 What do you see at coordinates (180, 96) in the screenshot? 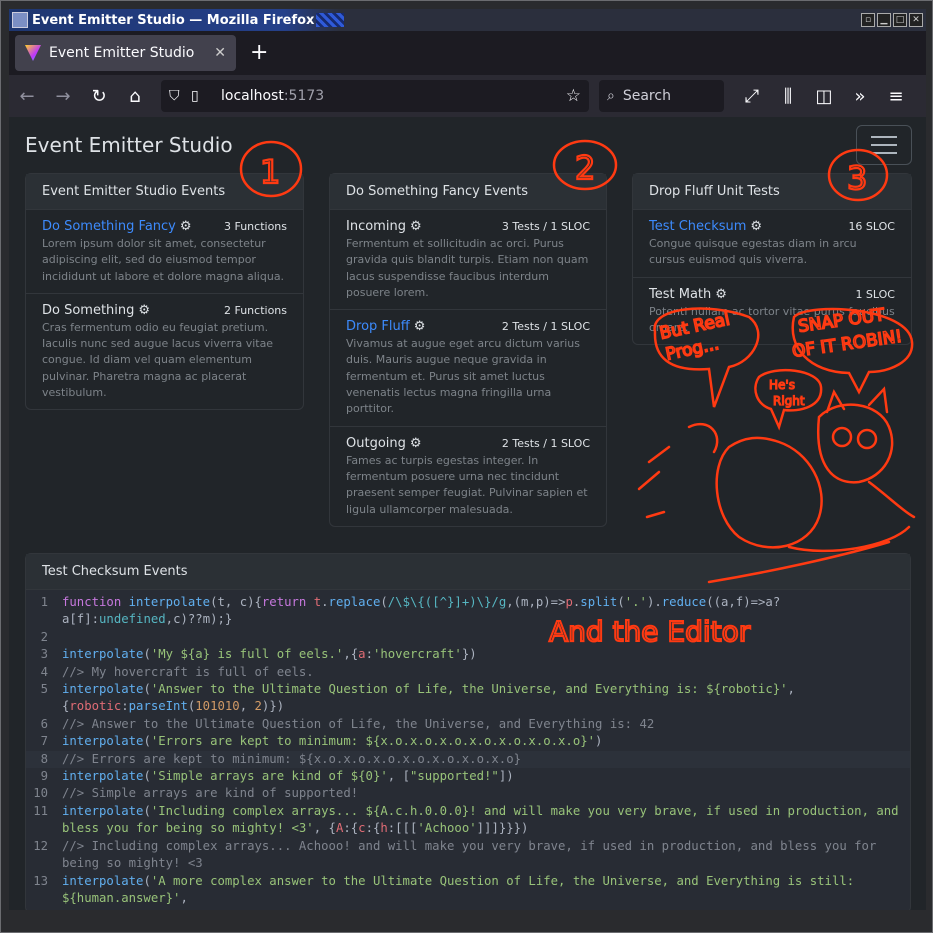
I see `shield-icon: ⛉` at bounding box center [180, 96].